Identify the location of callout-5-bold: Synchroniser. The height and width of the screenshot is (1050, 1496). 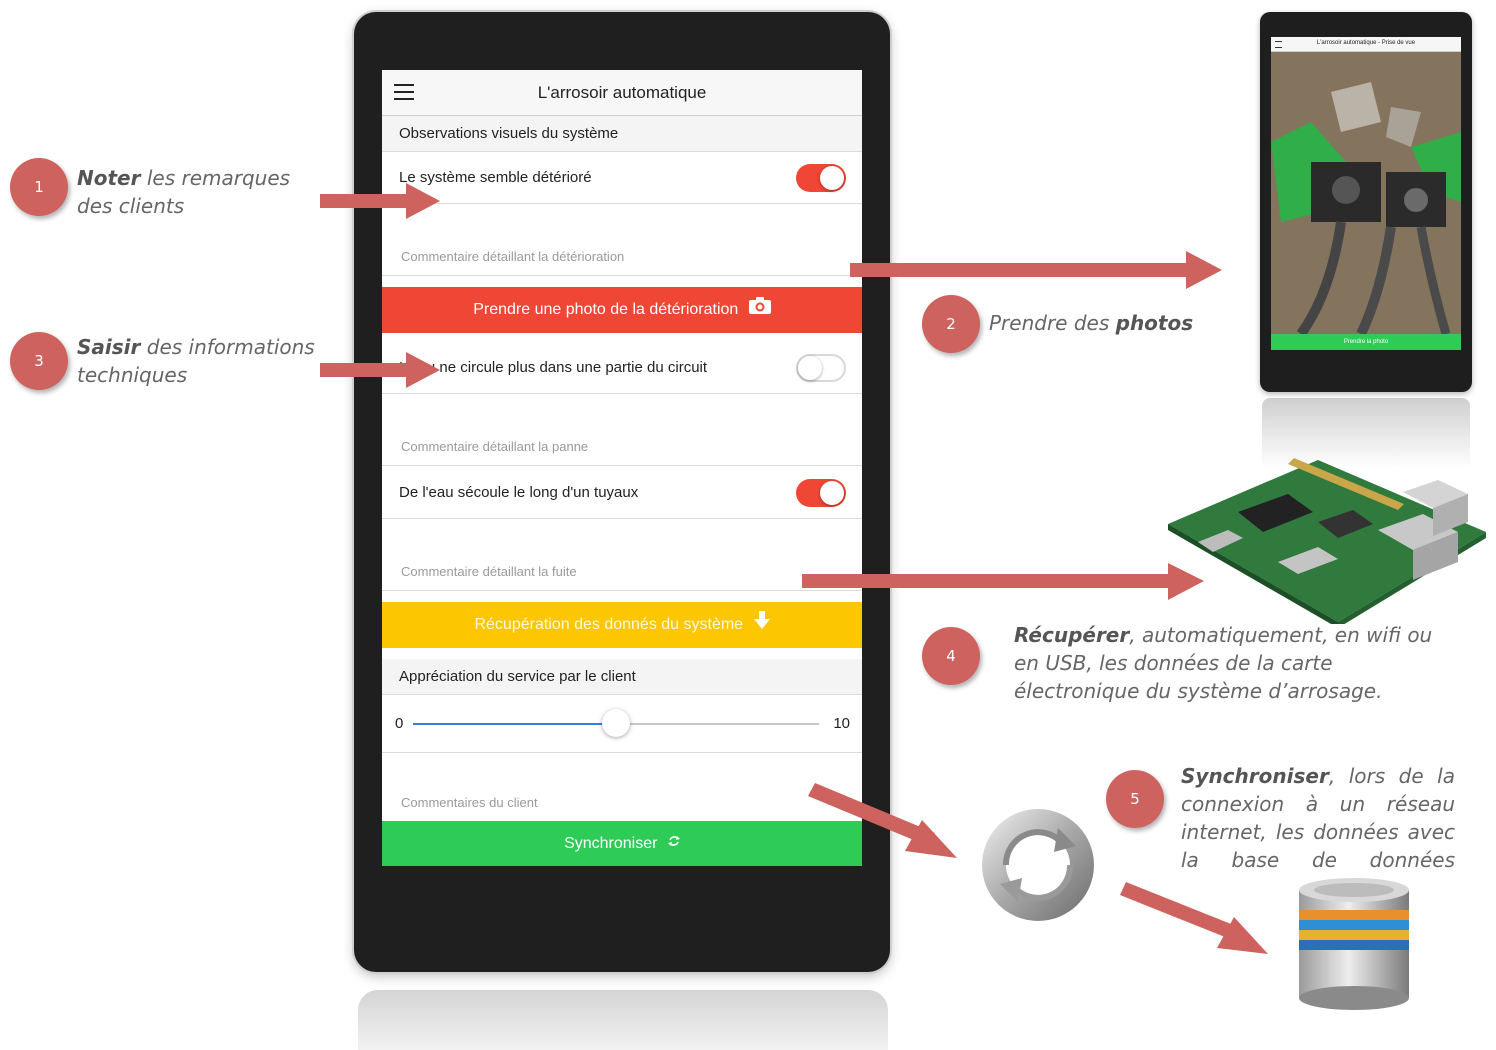
(1255, 776).